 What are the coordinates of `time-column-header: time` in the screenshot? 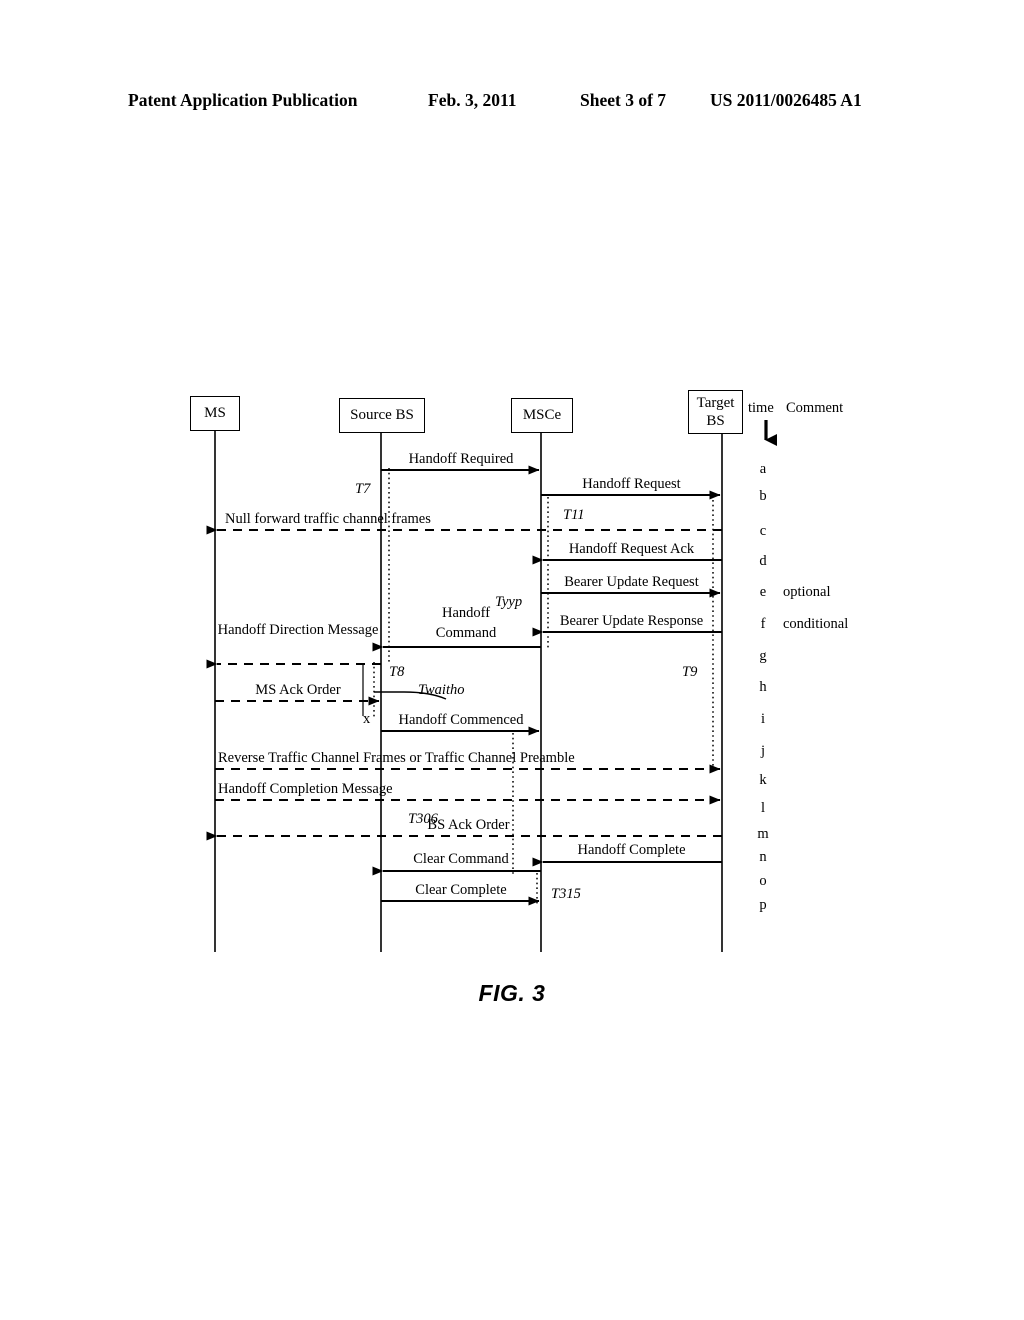 It's located at (761, 408).